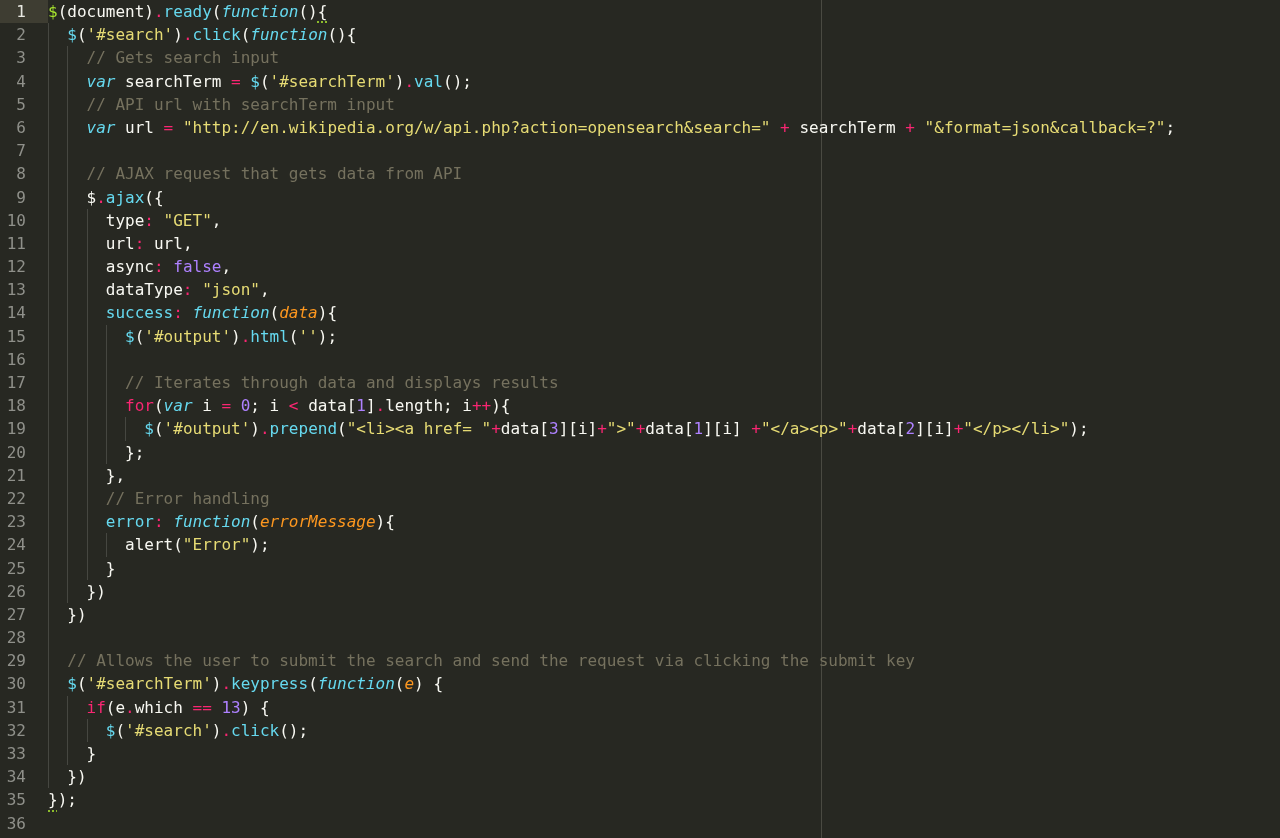  What do you see at coordinates (16, 661) in the screenshot?
I see `line-number: 29` at bounding box center [16, 661].